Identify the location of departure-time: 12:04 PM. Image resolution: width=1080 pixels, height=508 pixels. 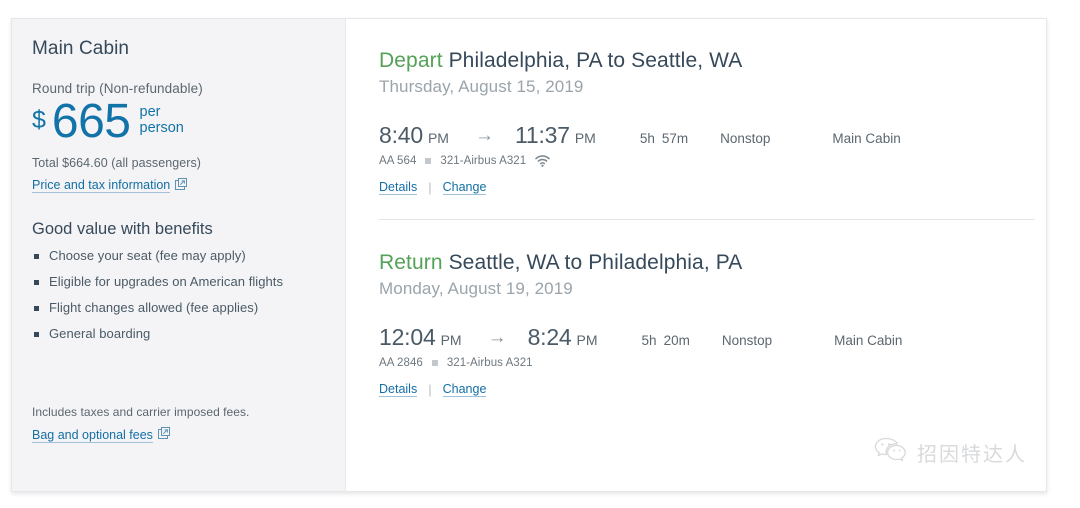
(420, 337).